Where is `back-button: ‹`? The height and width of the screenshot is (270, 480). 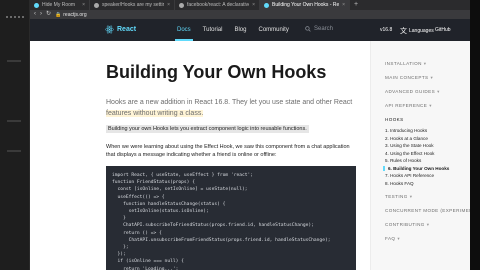
back-button: ‹ is located at coordinates (35, 14).